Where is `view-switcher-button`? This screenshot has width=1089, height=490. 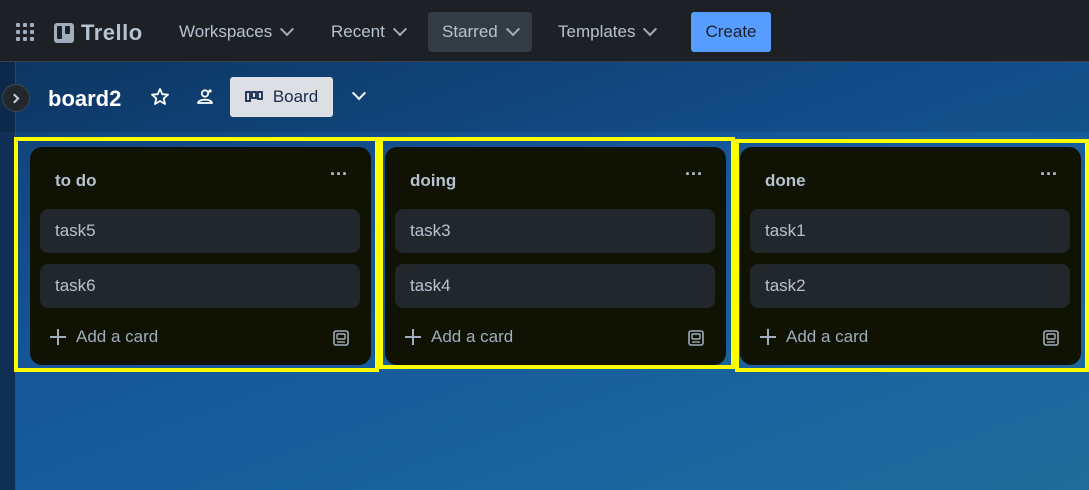 view-switcher-button is located at coordinates (359, 96).